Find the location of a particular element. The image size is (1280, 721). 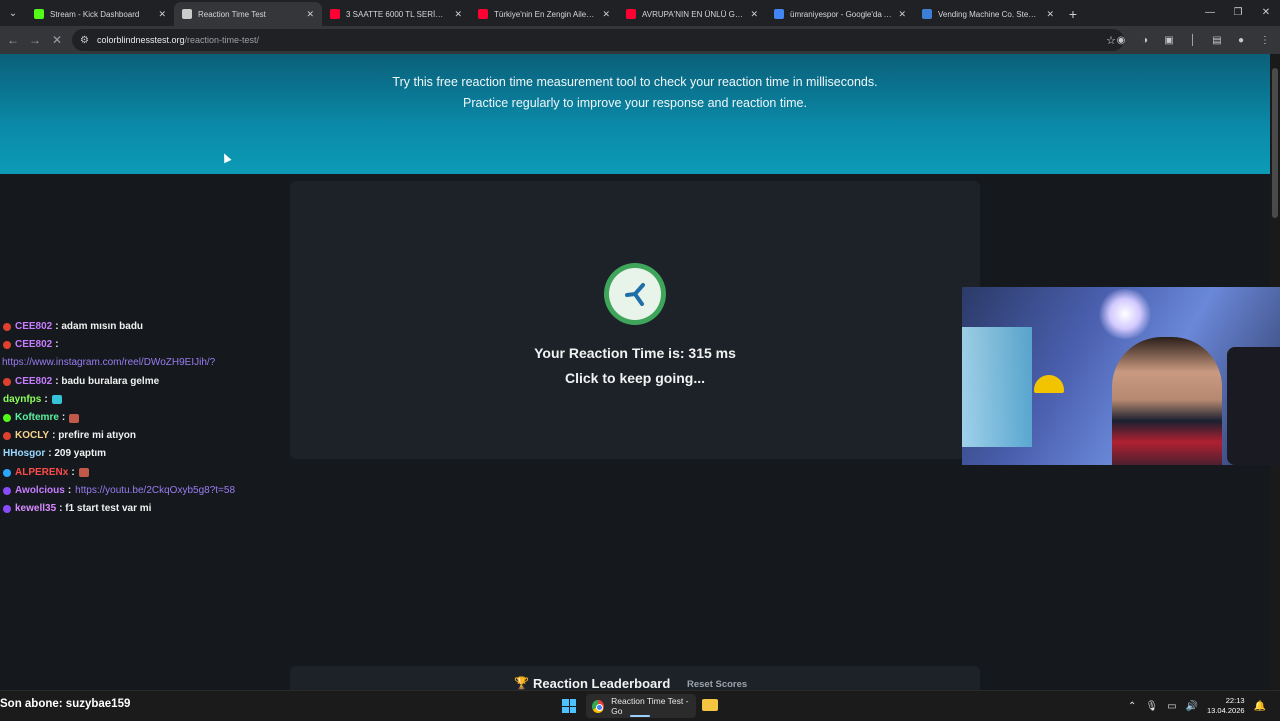

hard-hat-shape is located at coordinates (1049, 384).